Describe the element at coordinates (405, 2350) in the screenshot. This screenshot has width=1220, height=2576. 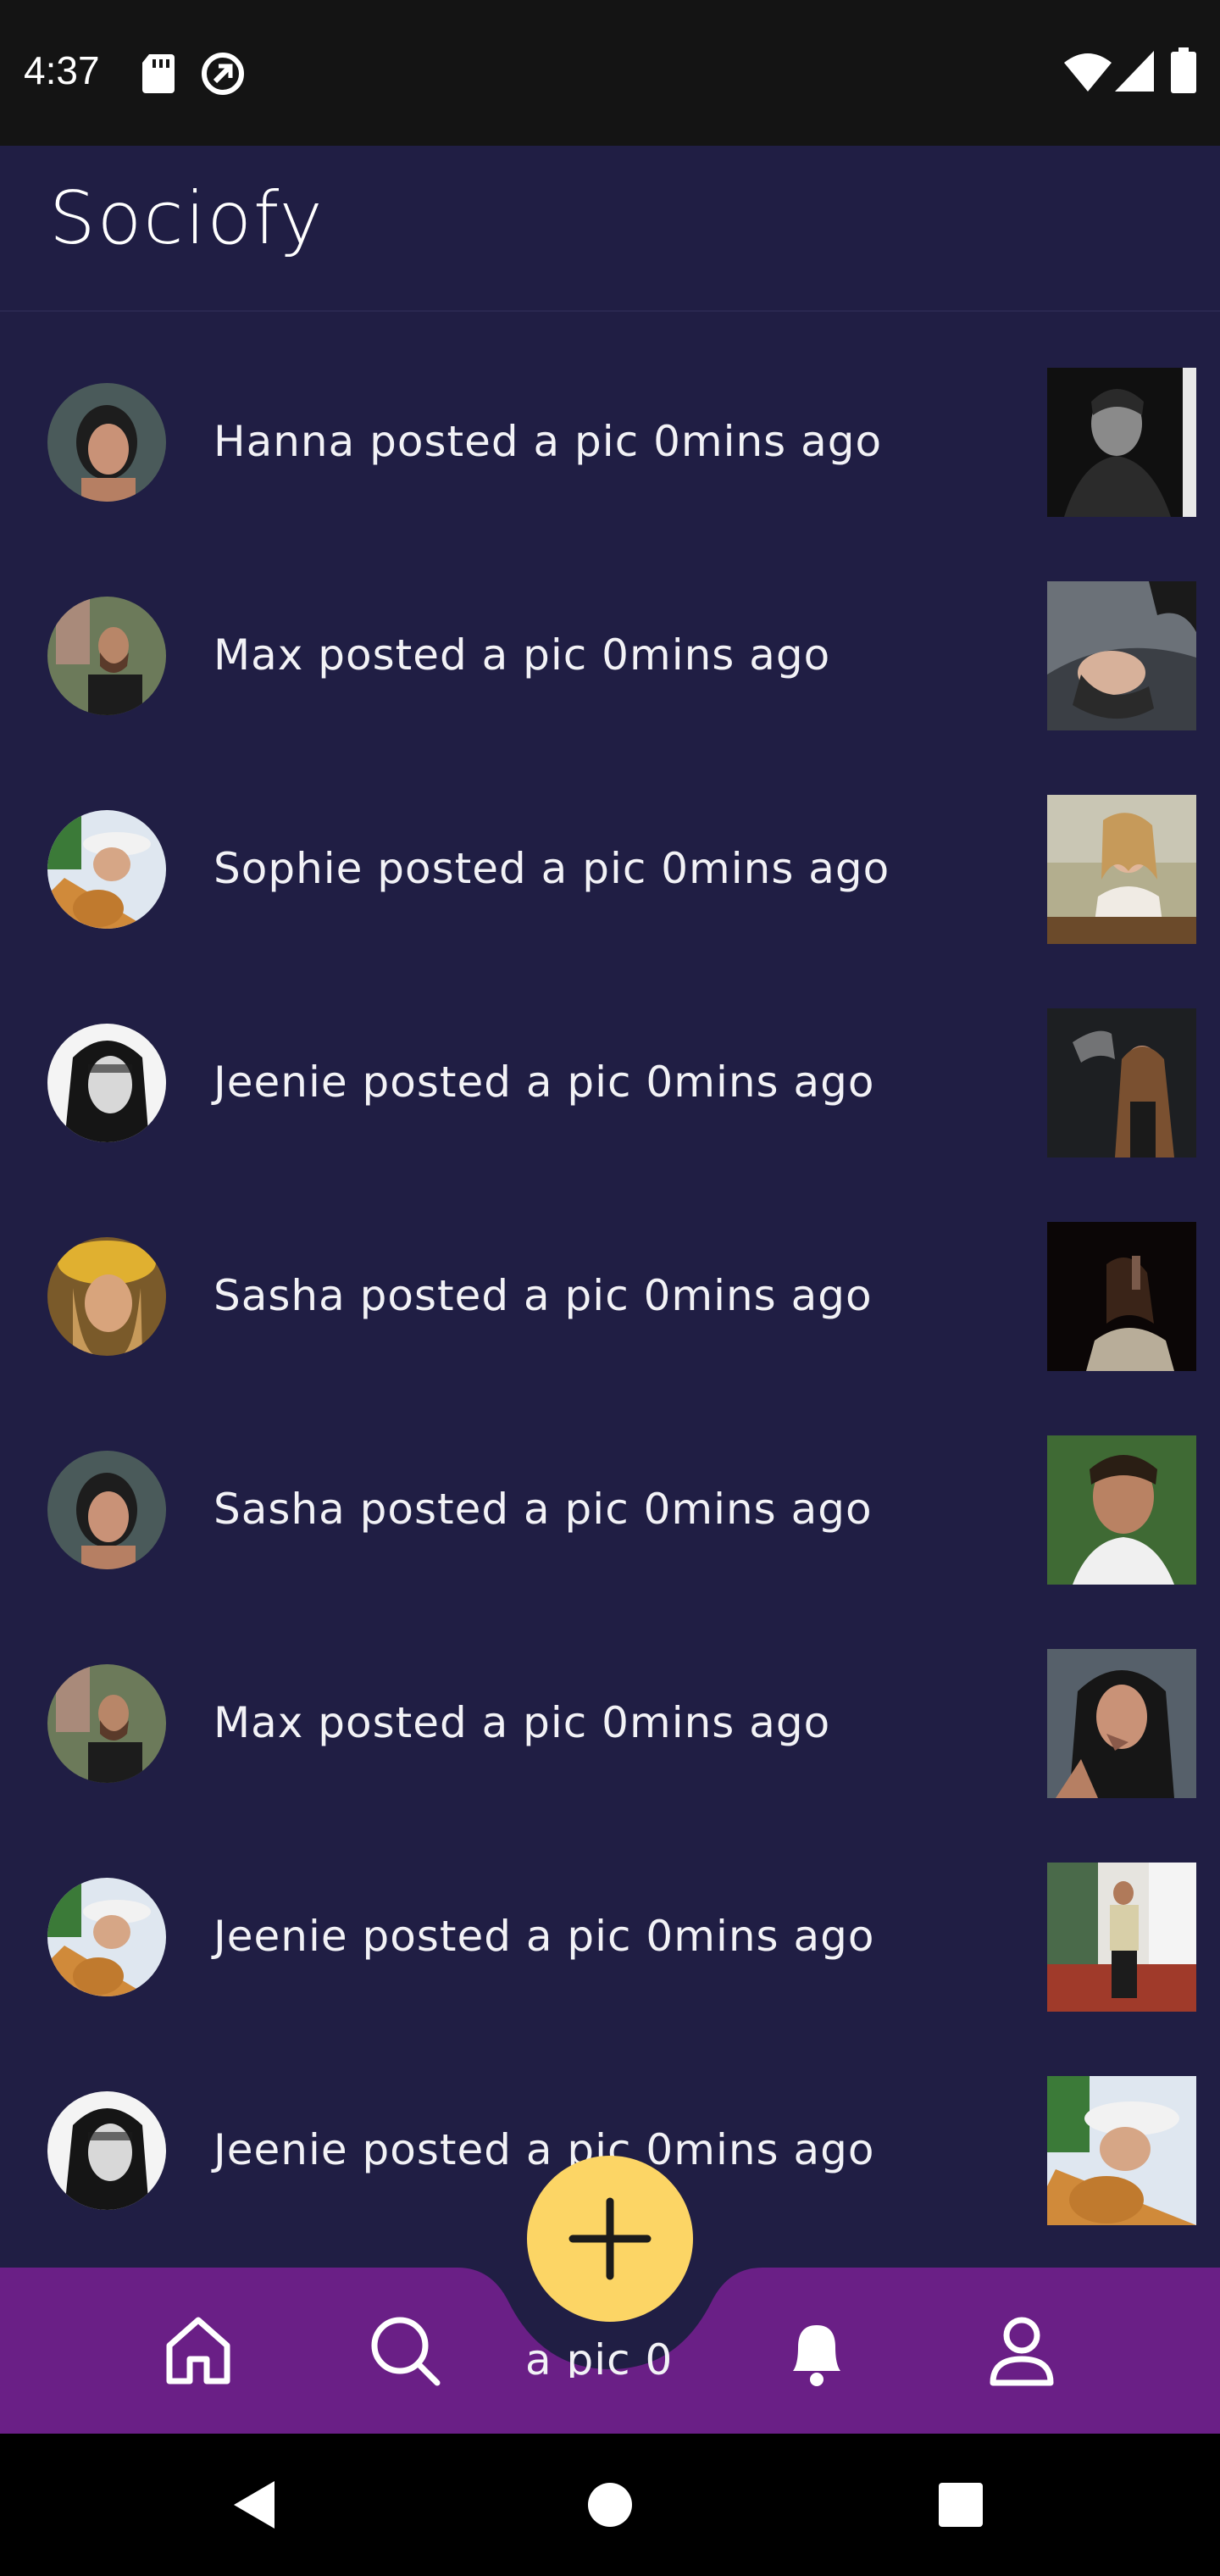
I see `search-icon` at that location.